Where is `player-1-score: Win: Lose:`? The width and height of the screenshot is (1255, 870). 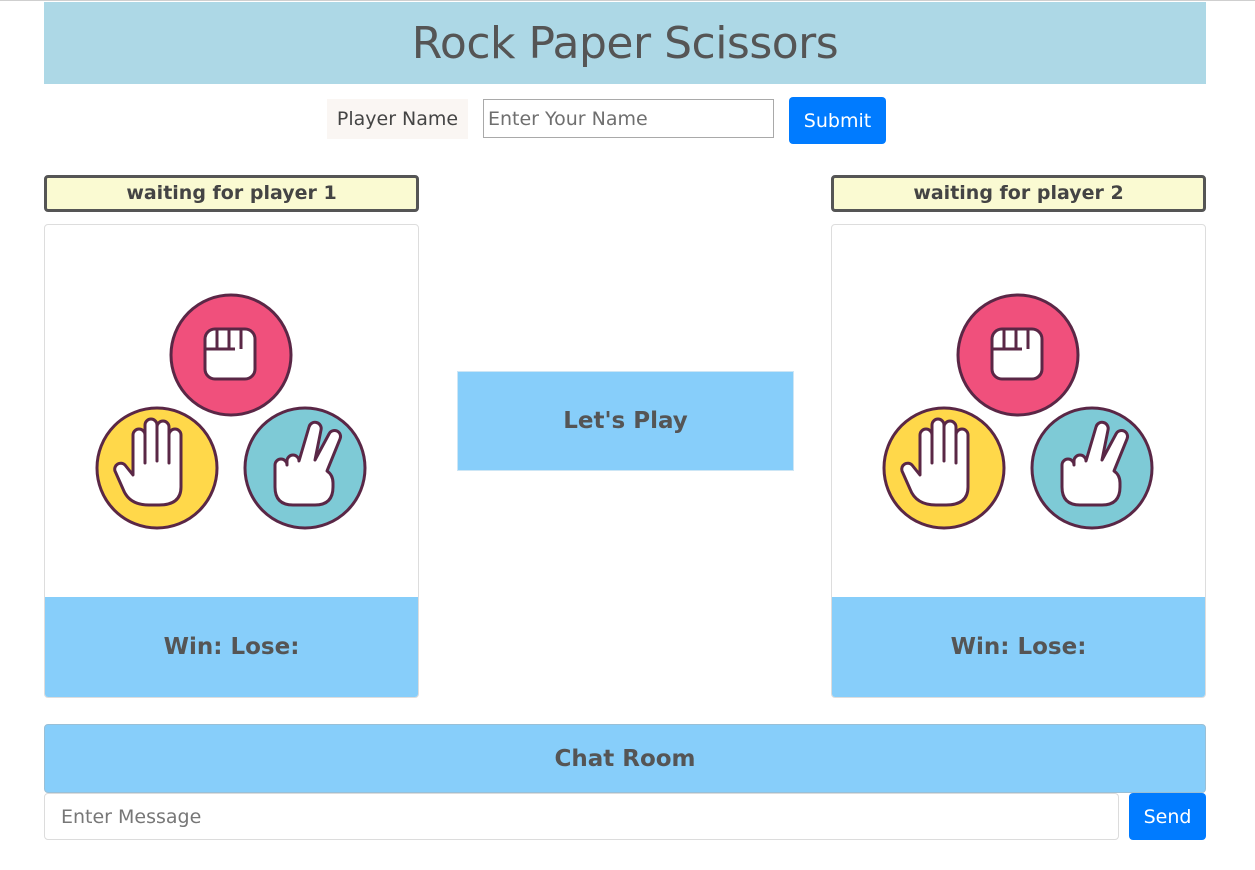 player-1-score: Win: Lose: is located at coordinates (231, 647).